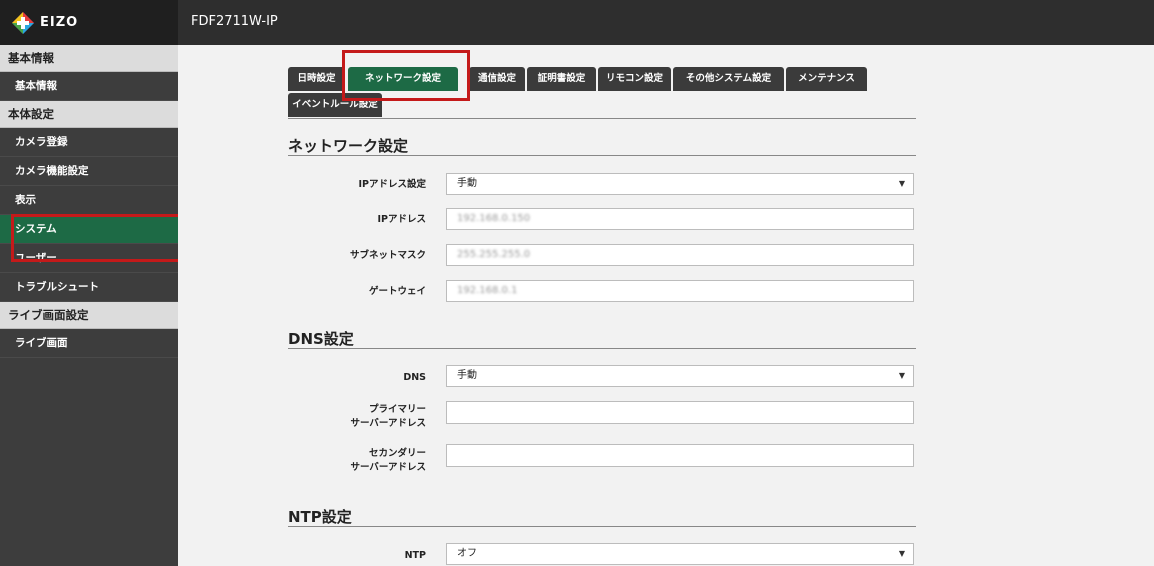 The image size is (1154, 566). Describe the element at coordinates (397, 291) in the screenshot. I see `gateway-label: ゲートウェイ` at that location.